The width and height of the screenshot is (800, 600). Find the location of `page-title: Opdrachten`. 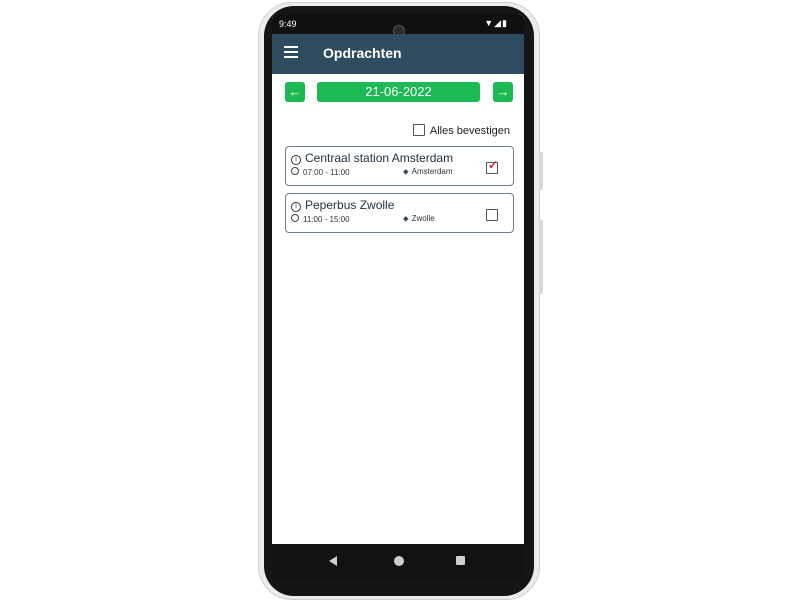

page-title: Opdrachten is located at coordinates (362, 53).